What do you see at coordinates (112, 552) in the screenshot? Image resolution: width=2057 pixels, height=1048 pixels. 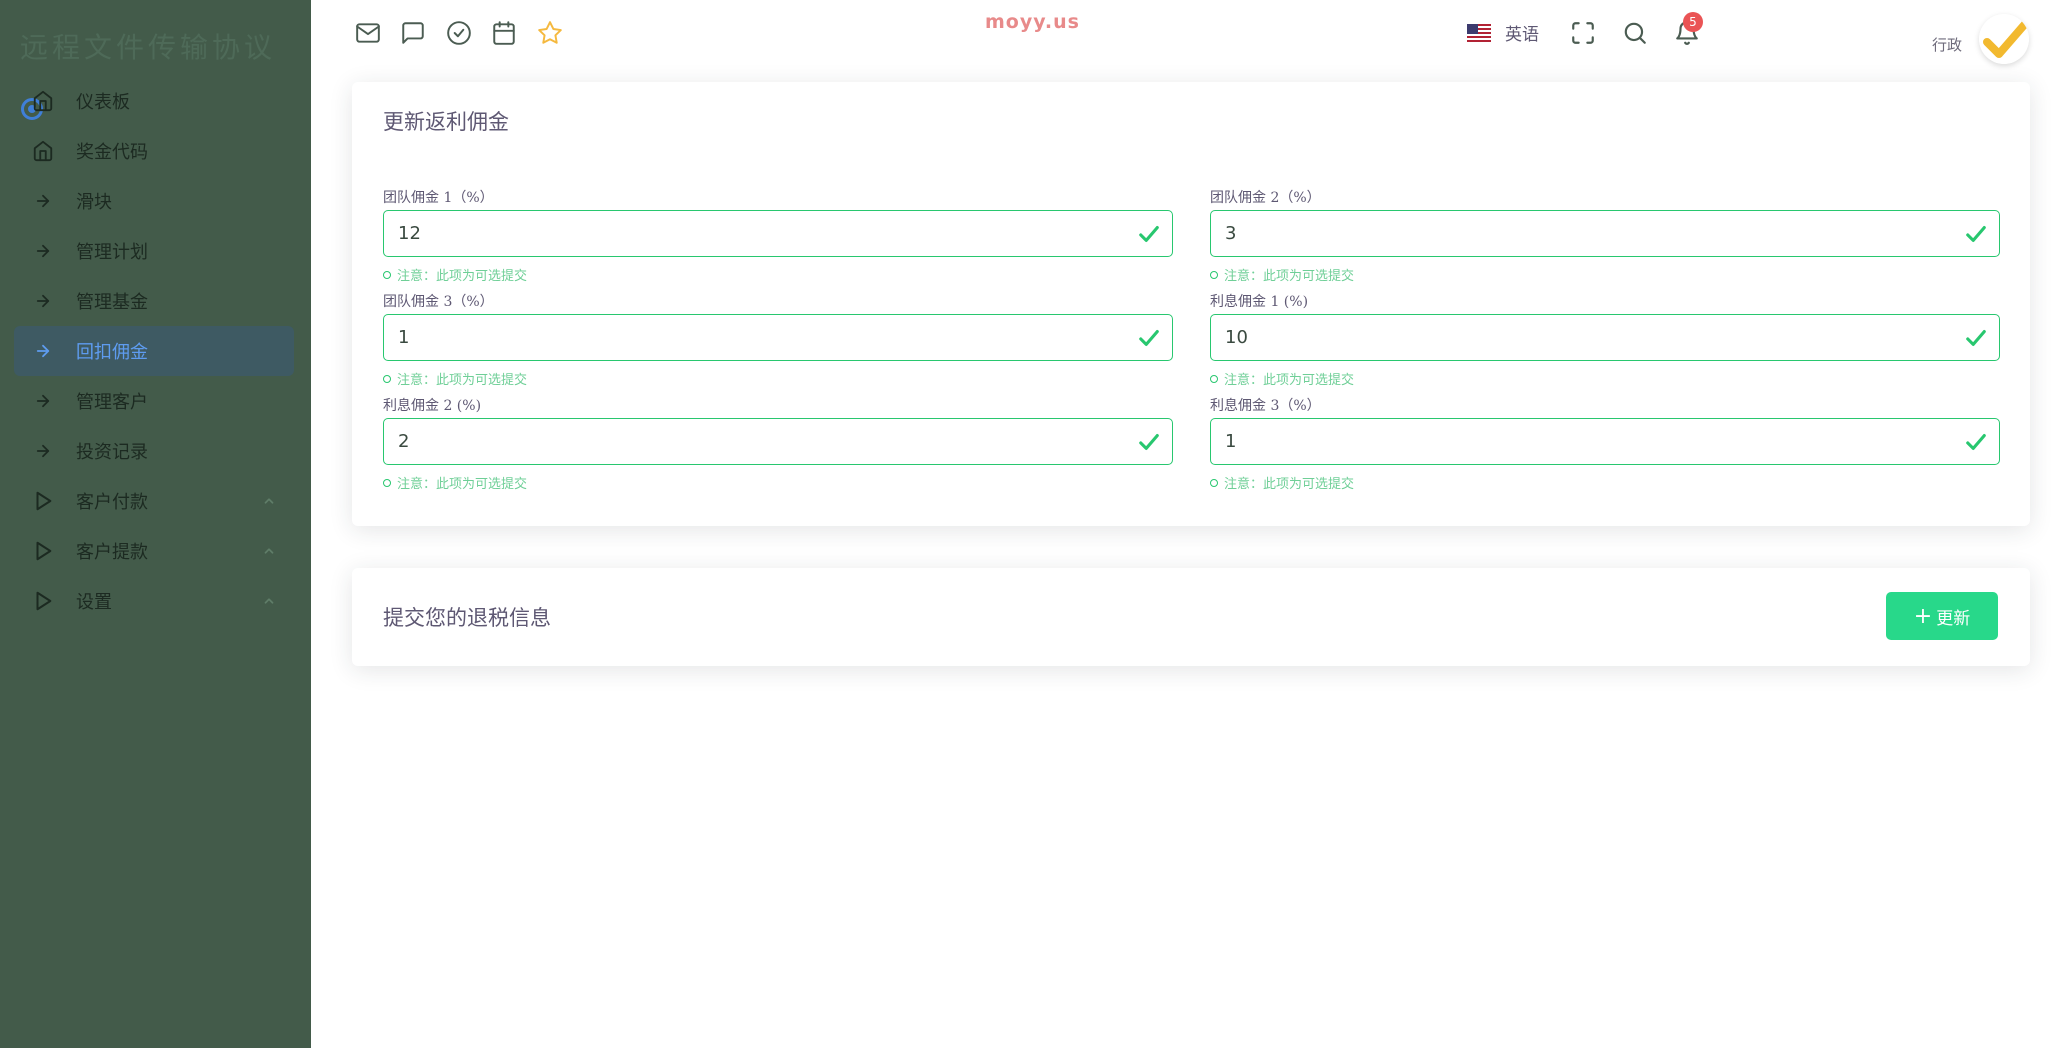 I see `sidebar-item-label: 客户提款` at bounding box center [112, 552].